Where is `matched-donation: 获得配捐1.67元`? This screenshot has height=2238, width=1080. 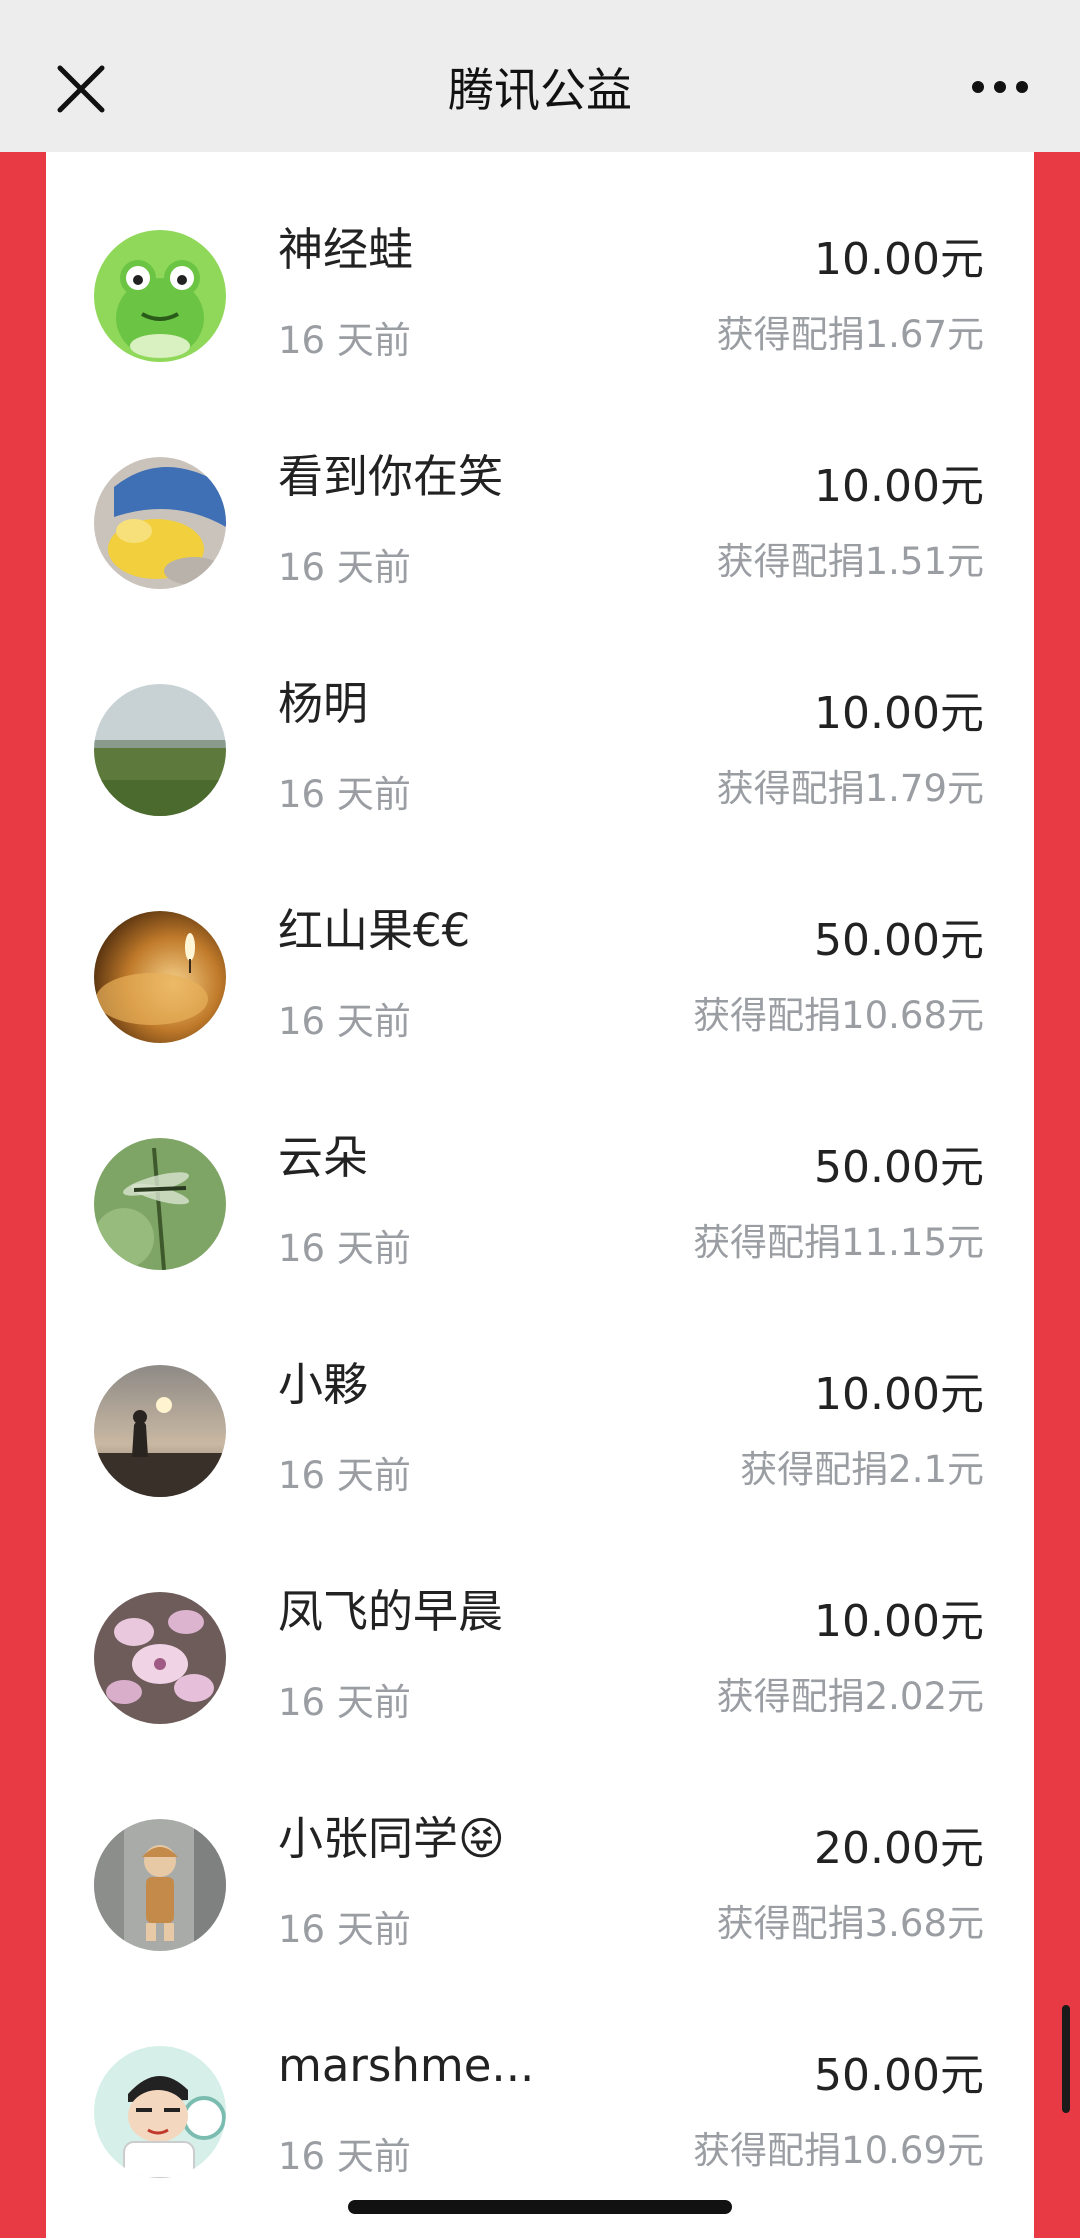 matched-donation: 获得配捐1.67元 is located at coordinates (850, 334).